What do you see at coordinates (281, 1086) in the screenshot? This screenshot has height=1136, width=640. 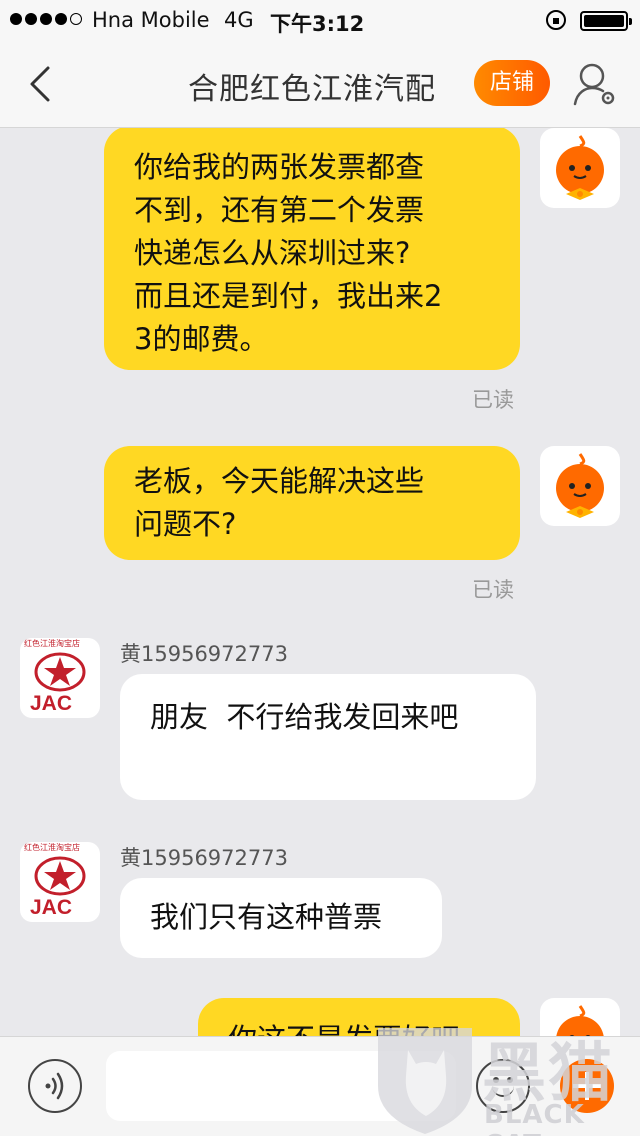 I see `message-input` at bounding box center [281, 1086].